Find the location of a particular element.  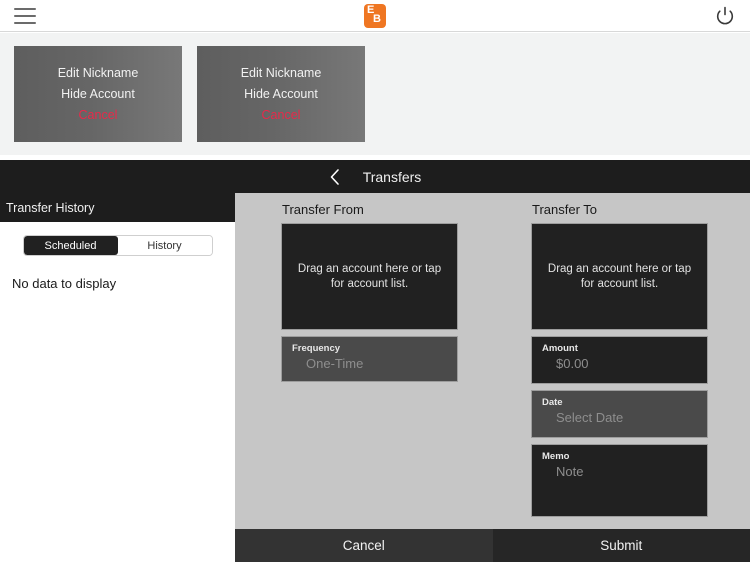

transfers-nav-bar: Transfers is located at coordinates (375, 176).